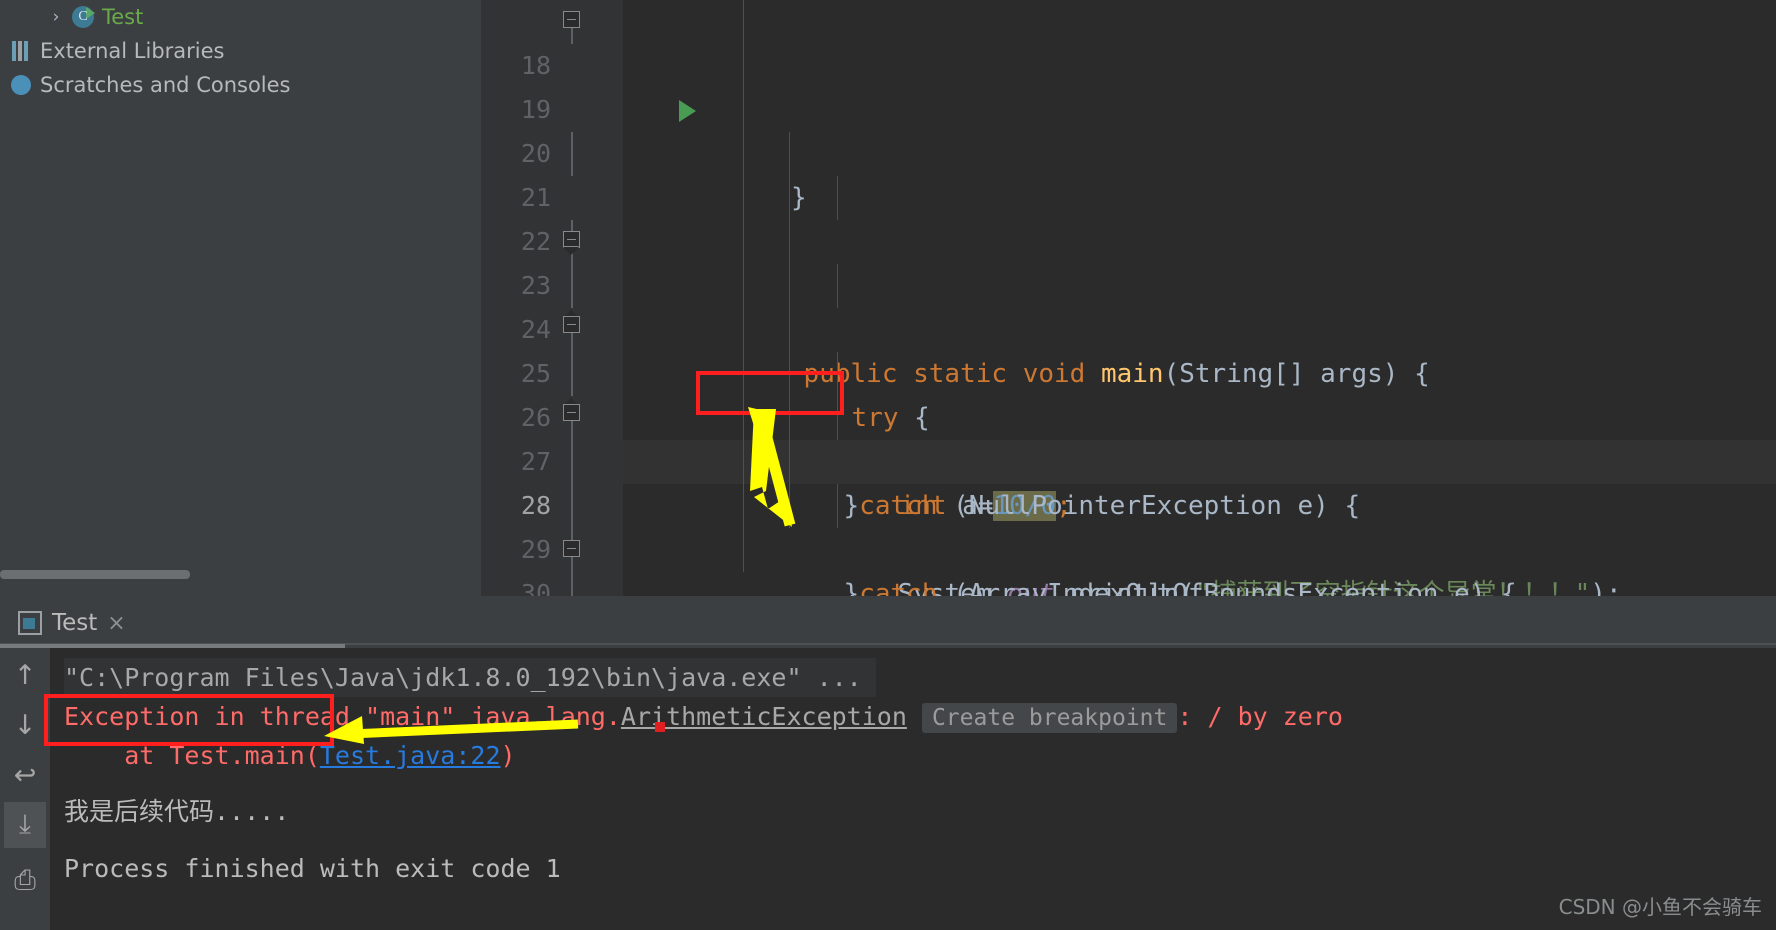  What do you see at coordinates (888, 623) in the screenshot?
I see `run-tab-bar: Test ×` at bounding box center [888, 623].